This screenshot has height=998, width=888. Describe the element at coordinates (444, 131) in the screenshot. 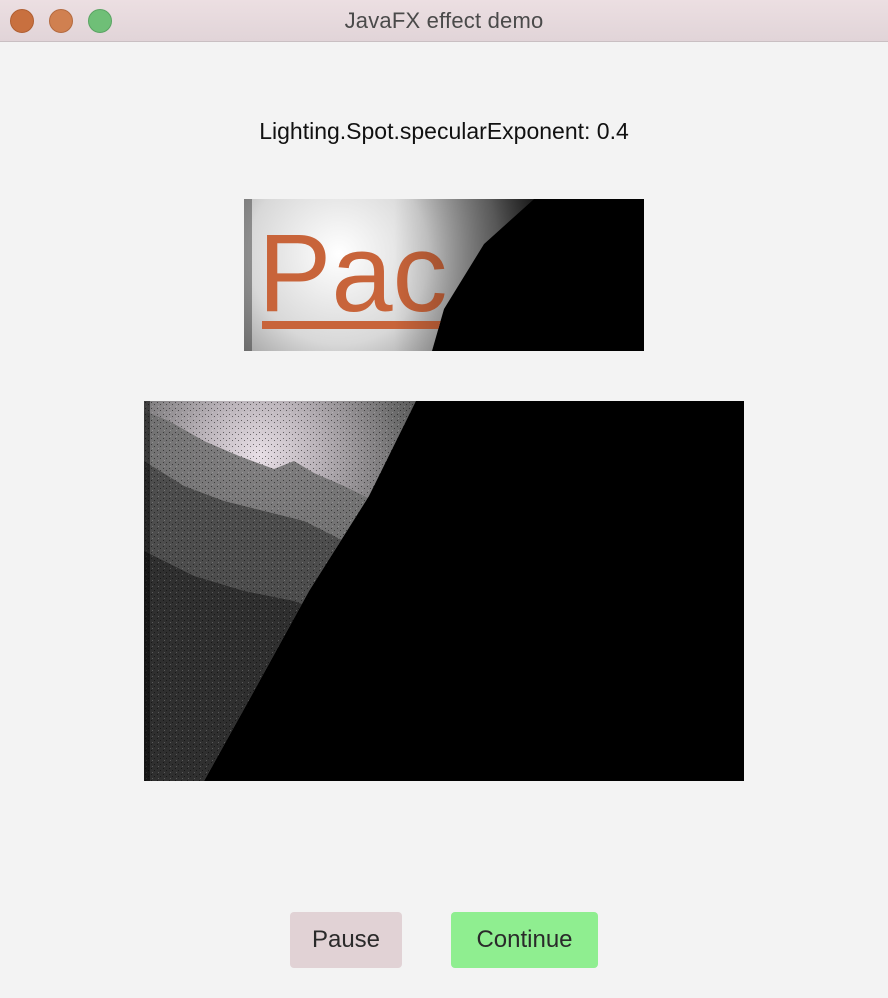

I see `effect-label: Lighting.Spot.specularExponent: 0.4` at that location.